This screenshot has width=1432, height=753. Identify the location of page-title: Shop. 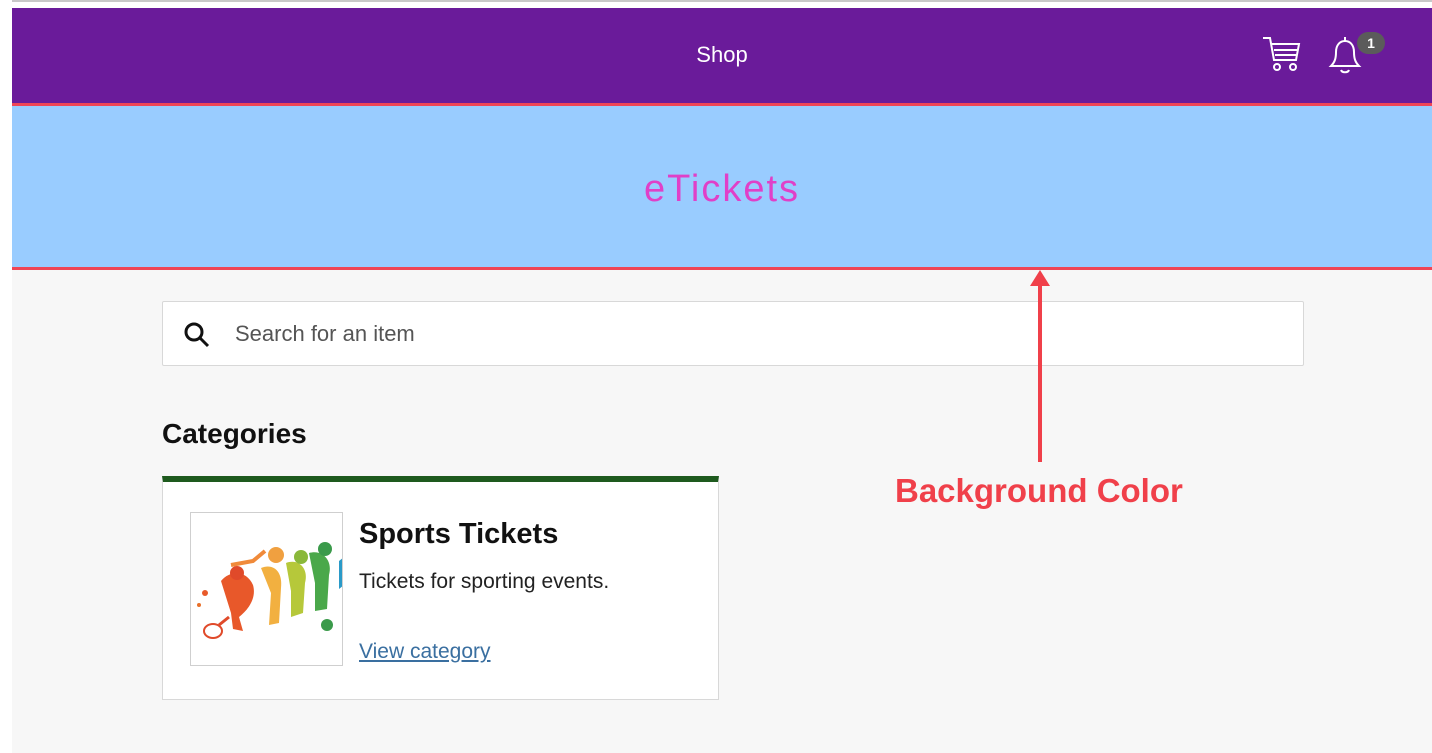
(722, 54).